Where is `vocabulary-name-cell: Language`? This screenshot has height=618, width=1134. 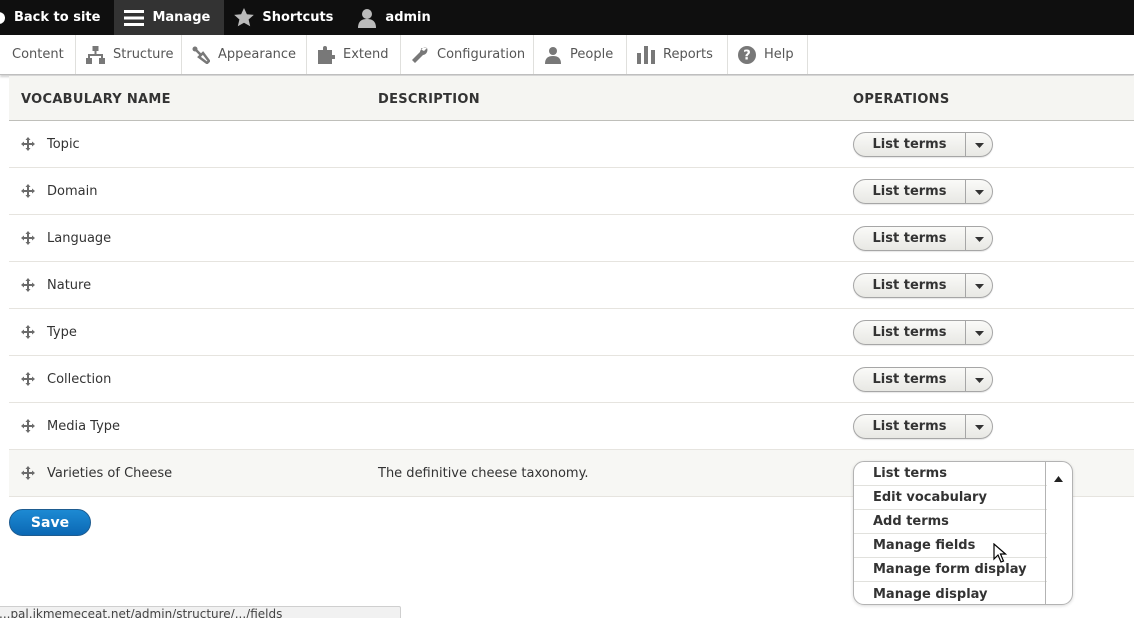
vocabulary-name-cell: Language is located at coordinates (187, 238).